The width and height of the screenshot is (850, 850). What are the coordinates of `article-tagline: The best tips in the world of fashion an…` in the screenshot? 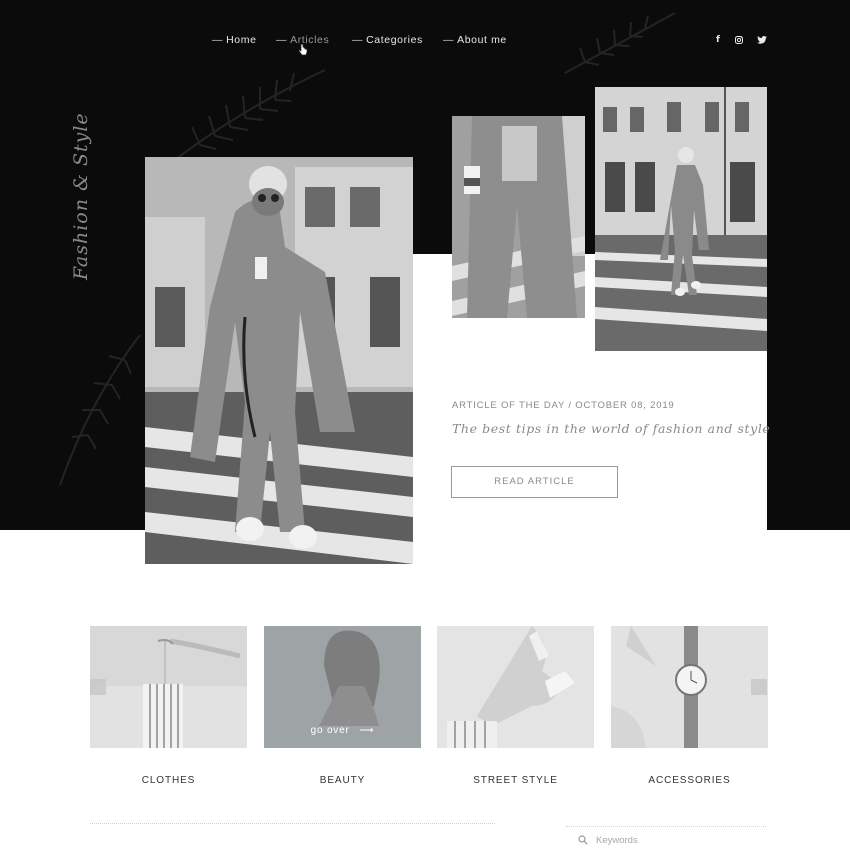 It's located at (611, 428).